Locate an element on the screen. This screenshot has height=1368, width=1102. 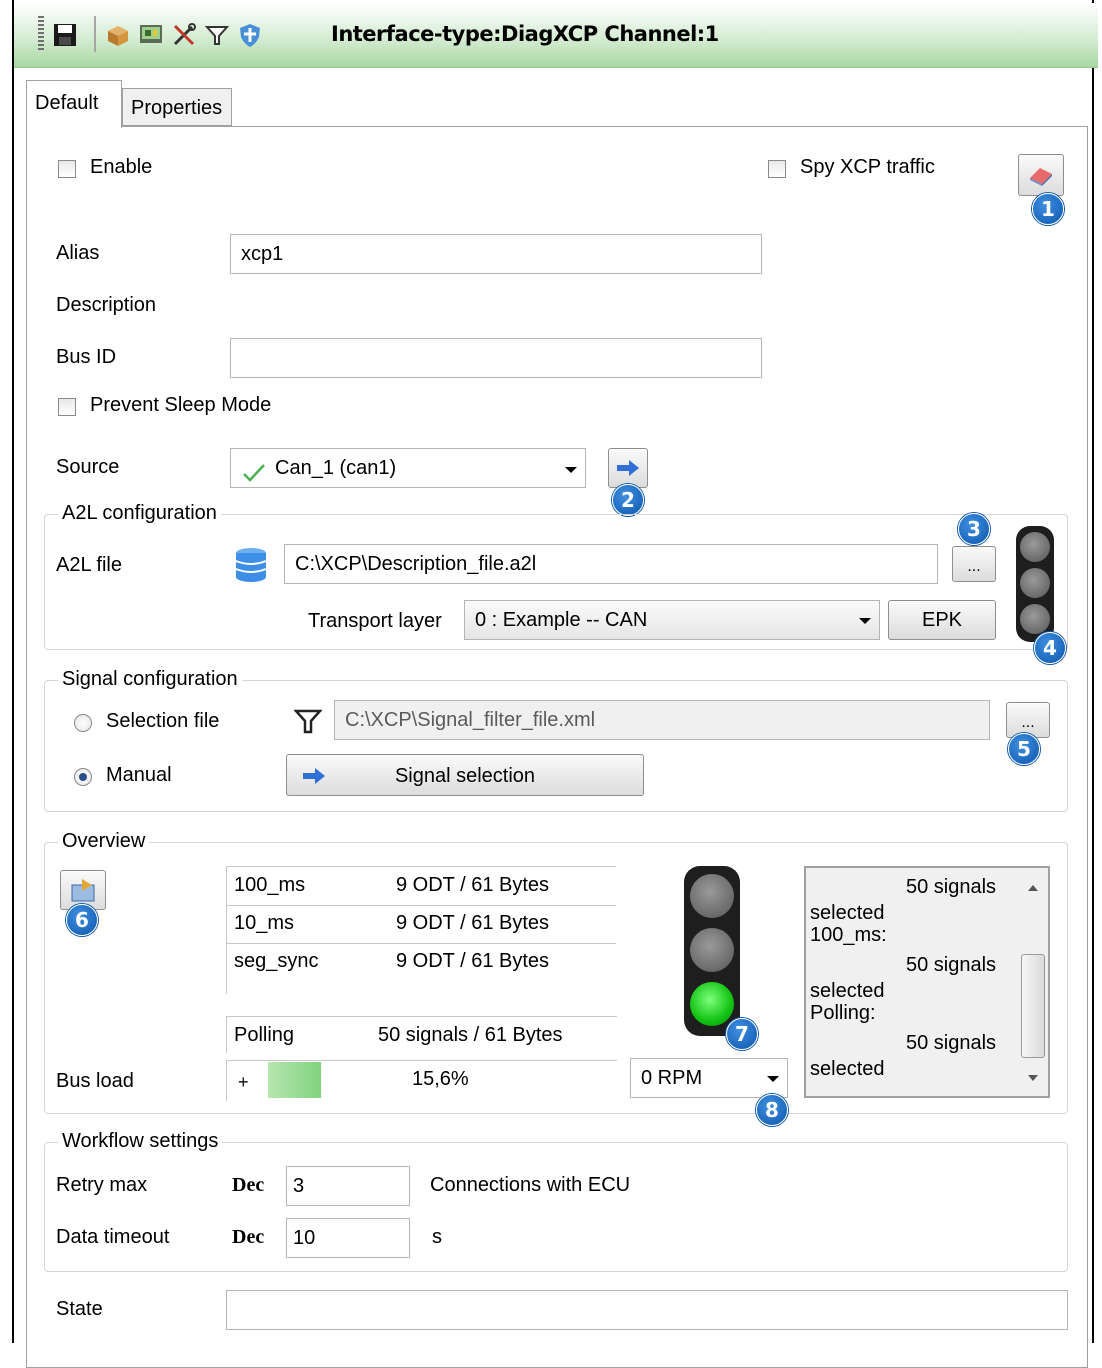
rpm-value: 0 RPM is located at coordinates (672, 1078).